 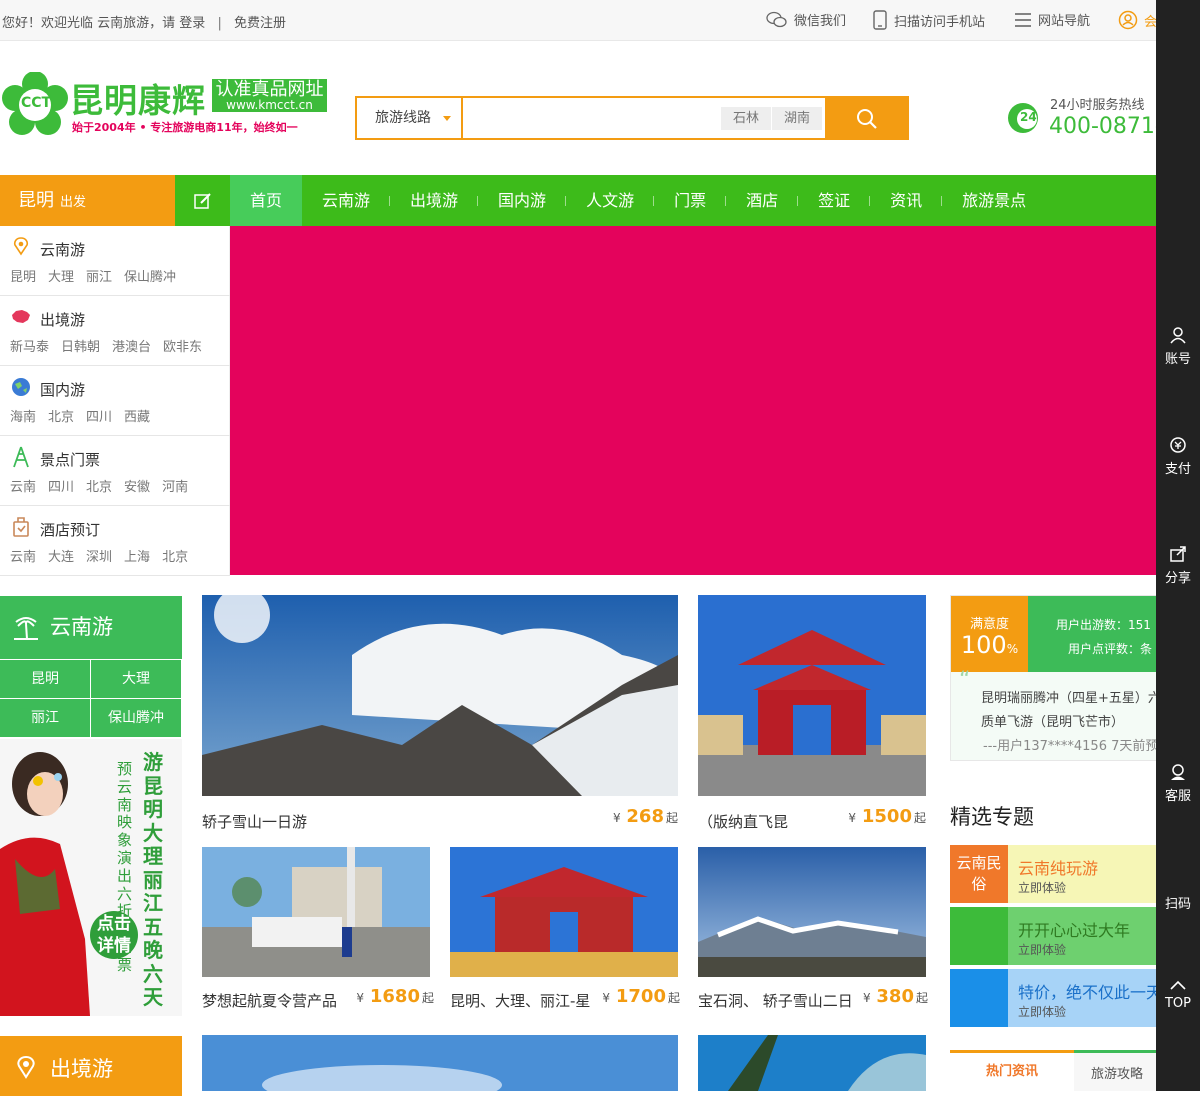 I want to click on hot-keyword-1: 石林, so click(x=746, y=118).